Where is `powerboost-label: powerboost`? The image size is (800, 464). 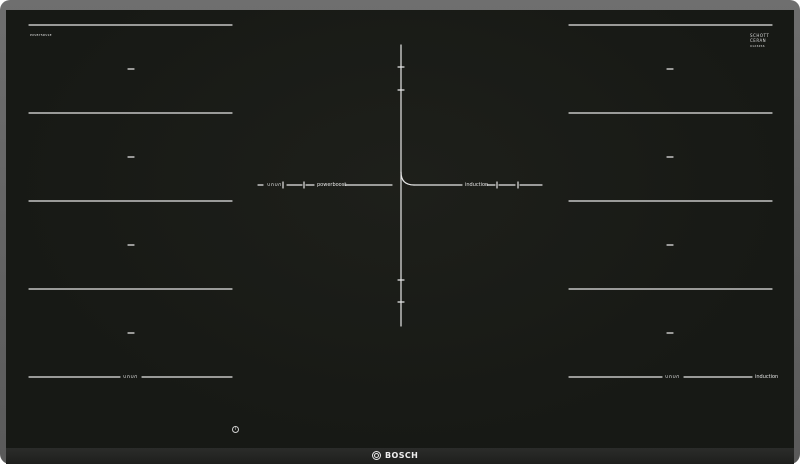
powerboost-label: powerboost is located at coordinates (332, 185).